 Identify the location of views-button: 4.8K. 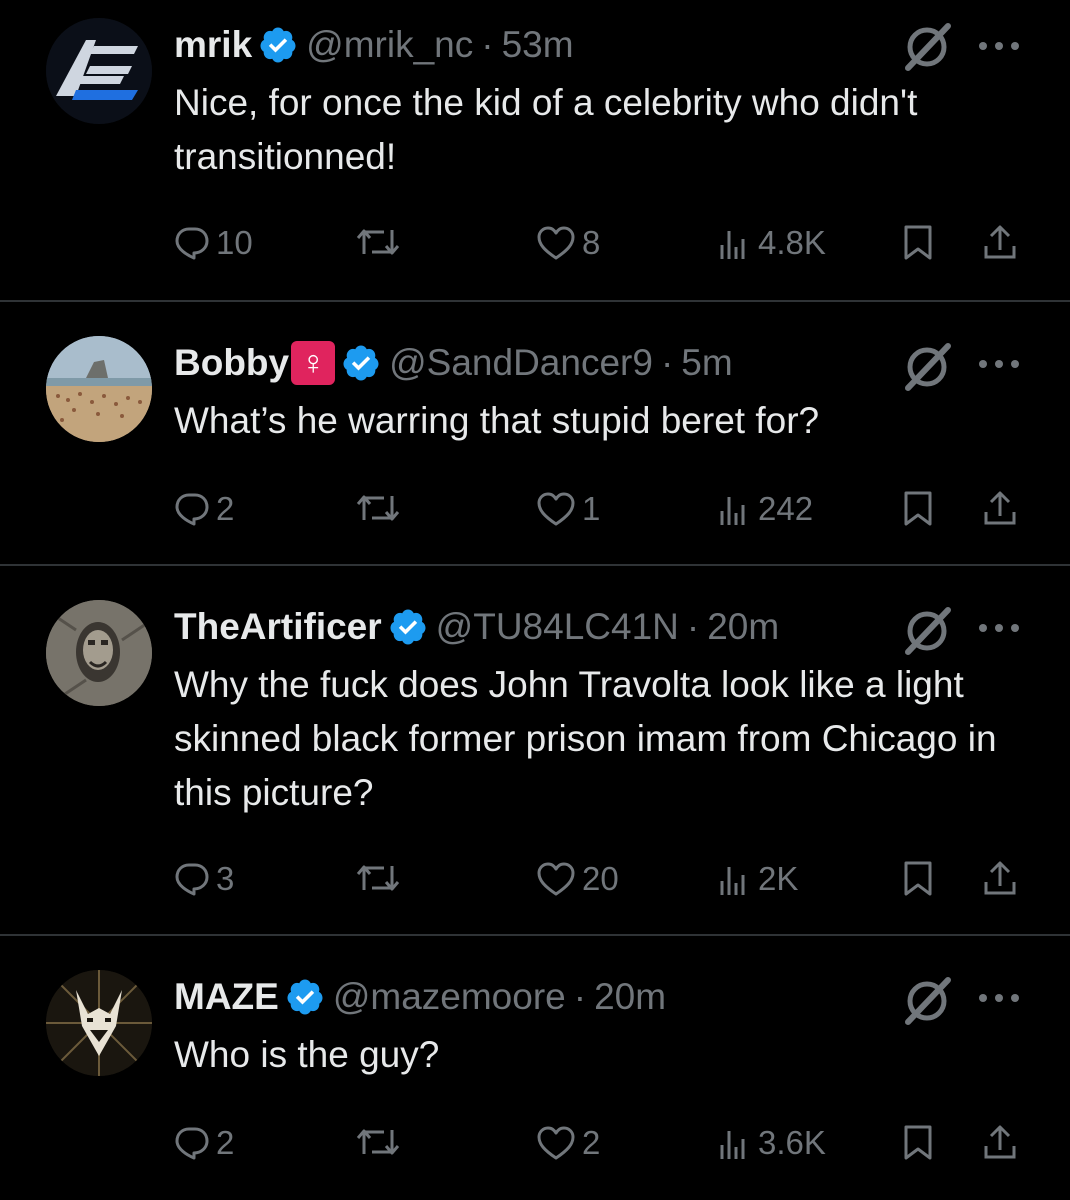
(771, 243).